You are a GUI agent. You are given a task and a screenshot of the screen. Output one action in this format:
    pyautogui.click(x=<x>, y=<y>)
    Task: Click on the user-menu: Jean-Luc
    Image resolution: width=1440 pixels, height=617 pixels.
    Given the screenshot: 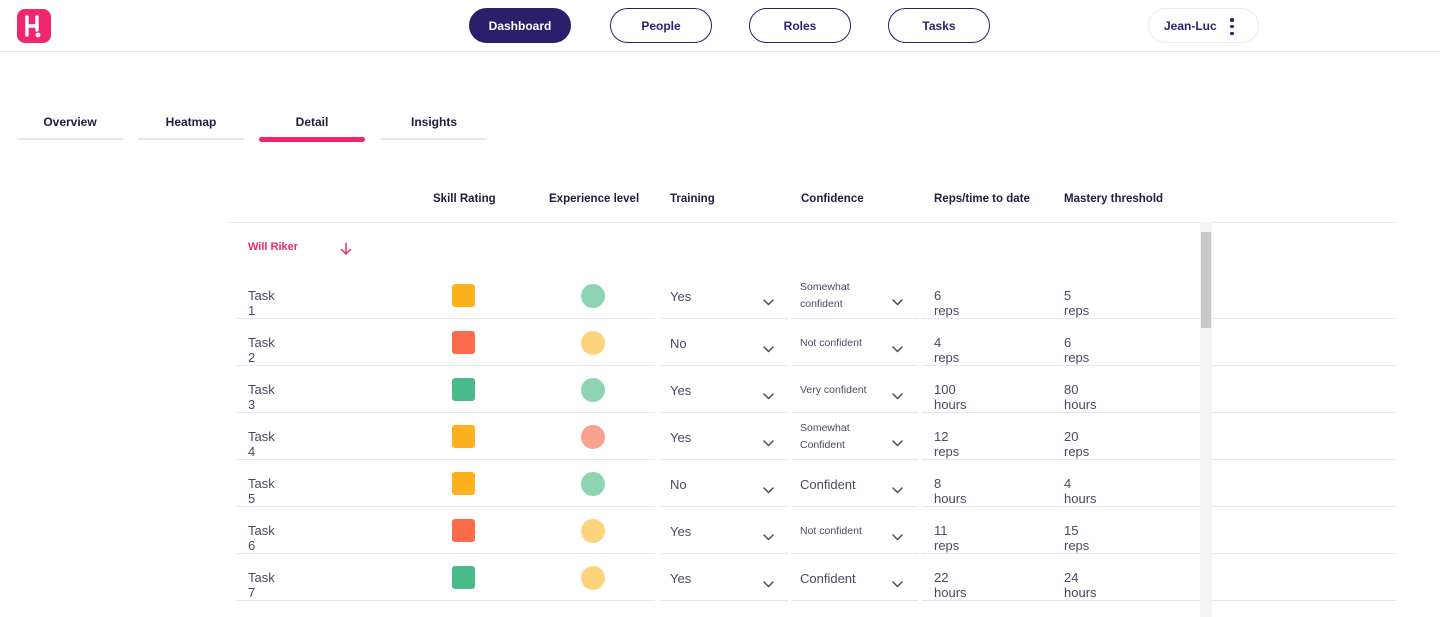 What is the action you would take?
    pyautogui.click(x=1203, y=25)
    